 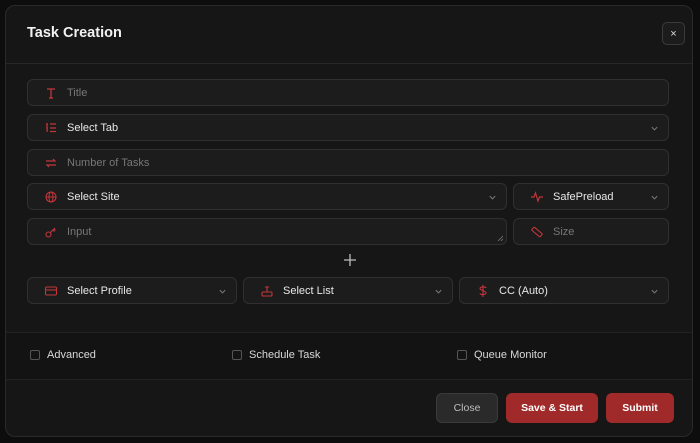 What do you see at coordinates (510, 355) in the screenshot?
I see `queue-monitor-label: Queue Monitor` at bounding box center [510, 355].